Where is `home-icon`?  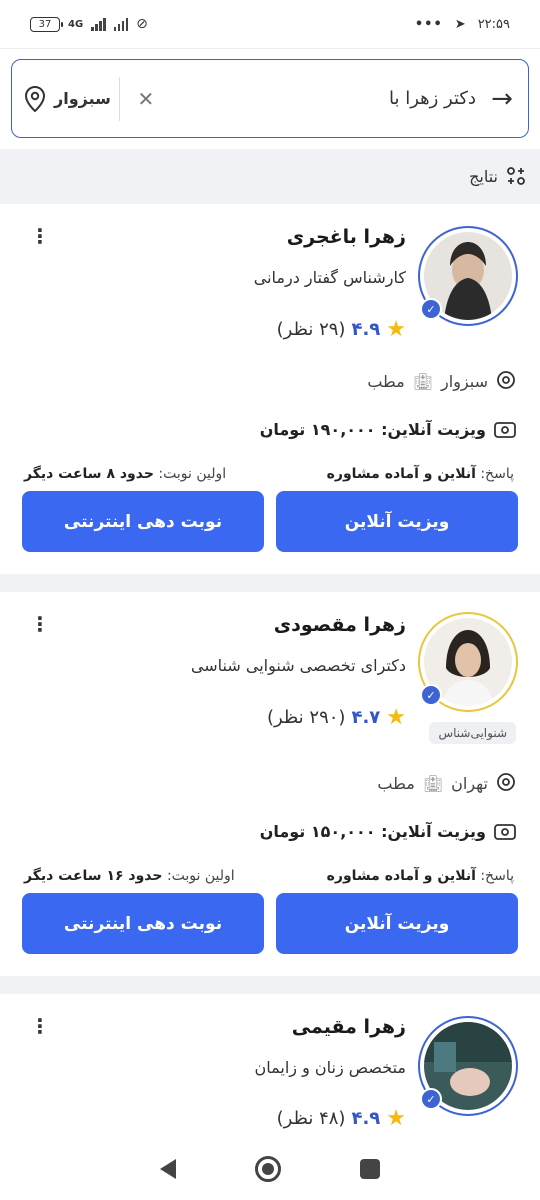 home-icon is located at coordinates (267, 1169).